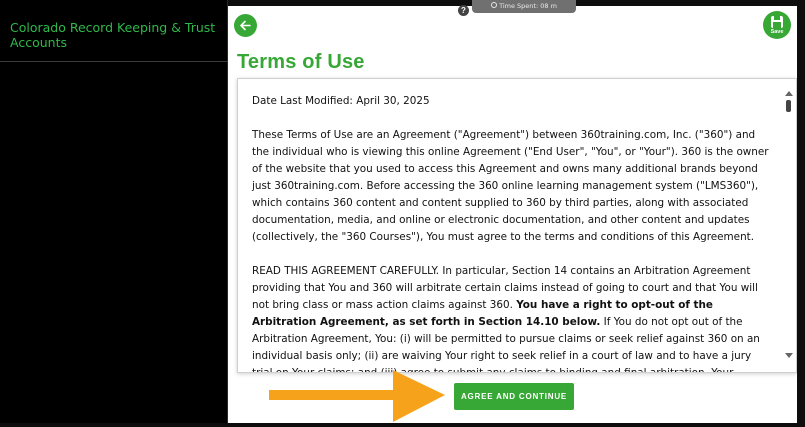 The width and height of the screenshot is (805, 427). I want to click on save-label: Save, so click(777, 32).